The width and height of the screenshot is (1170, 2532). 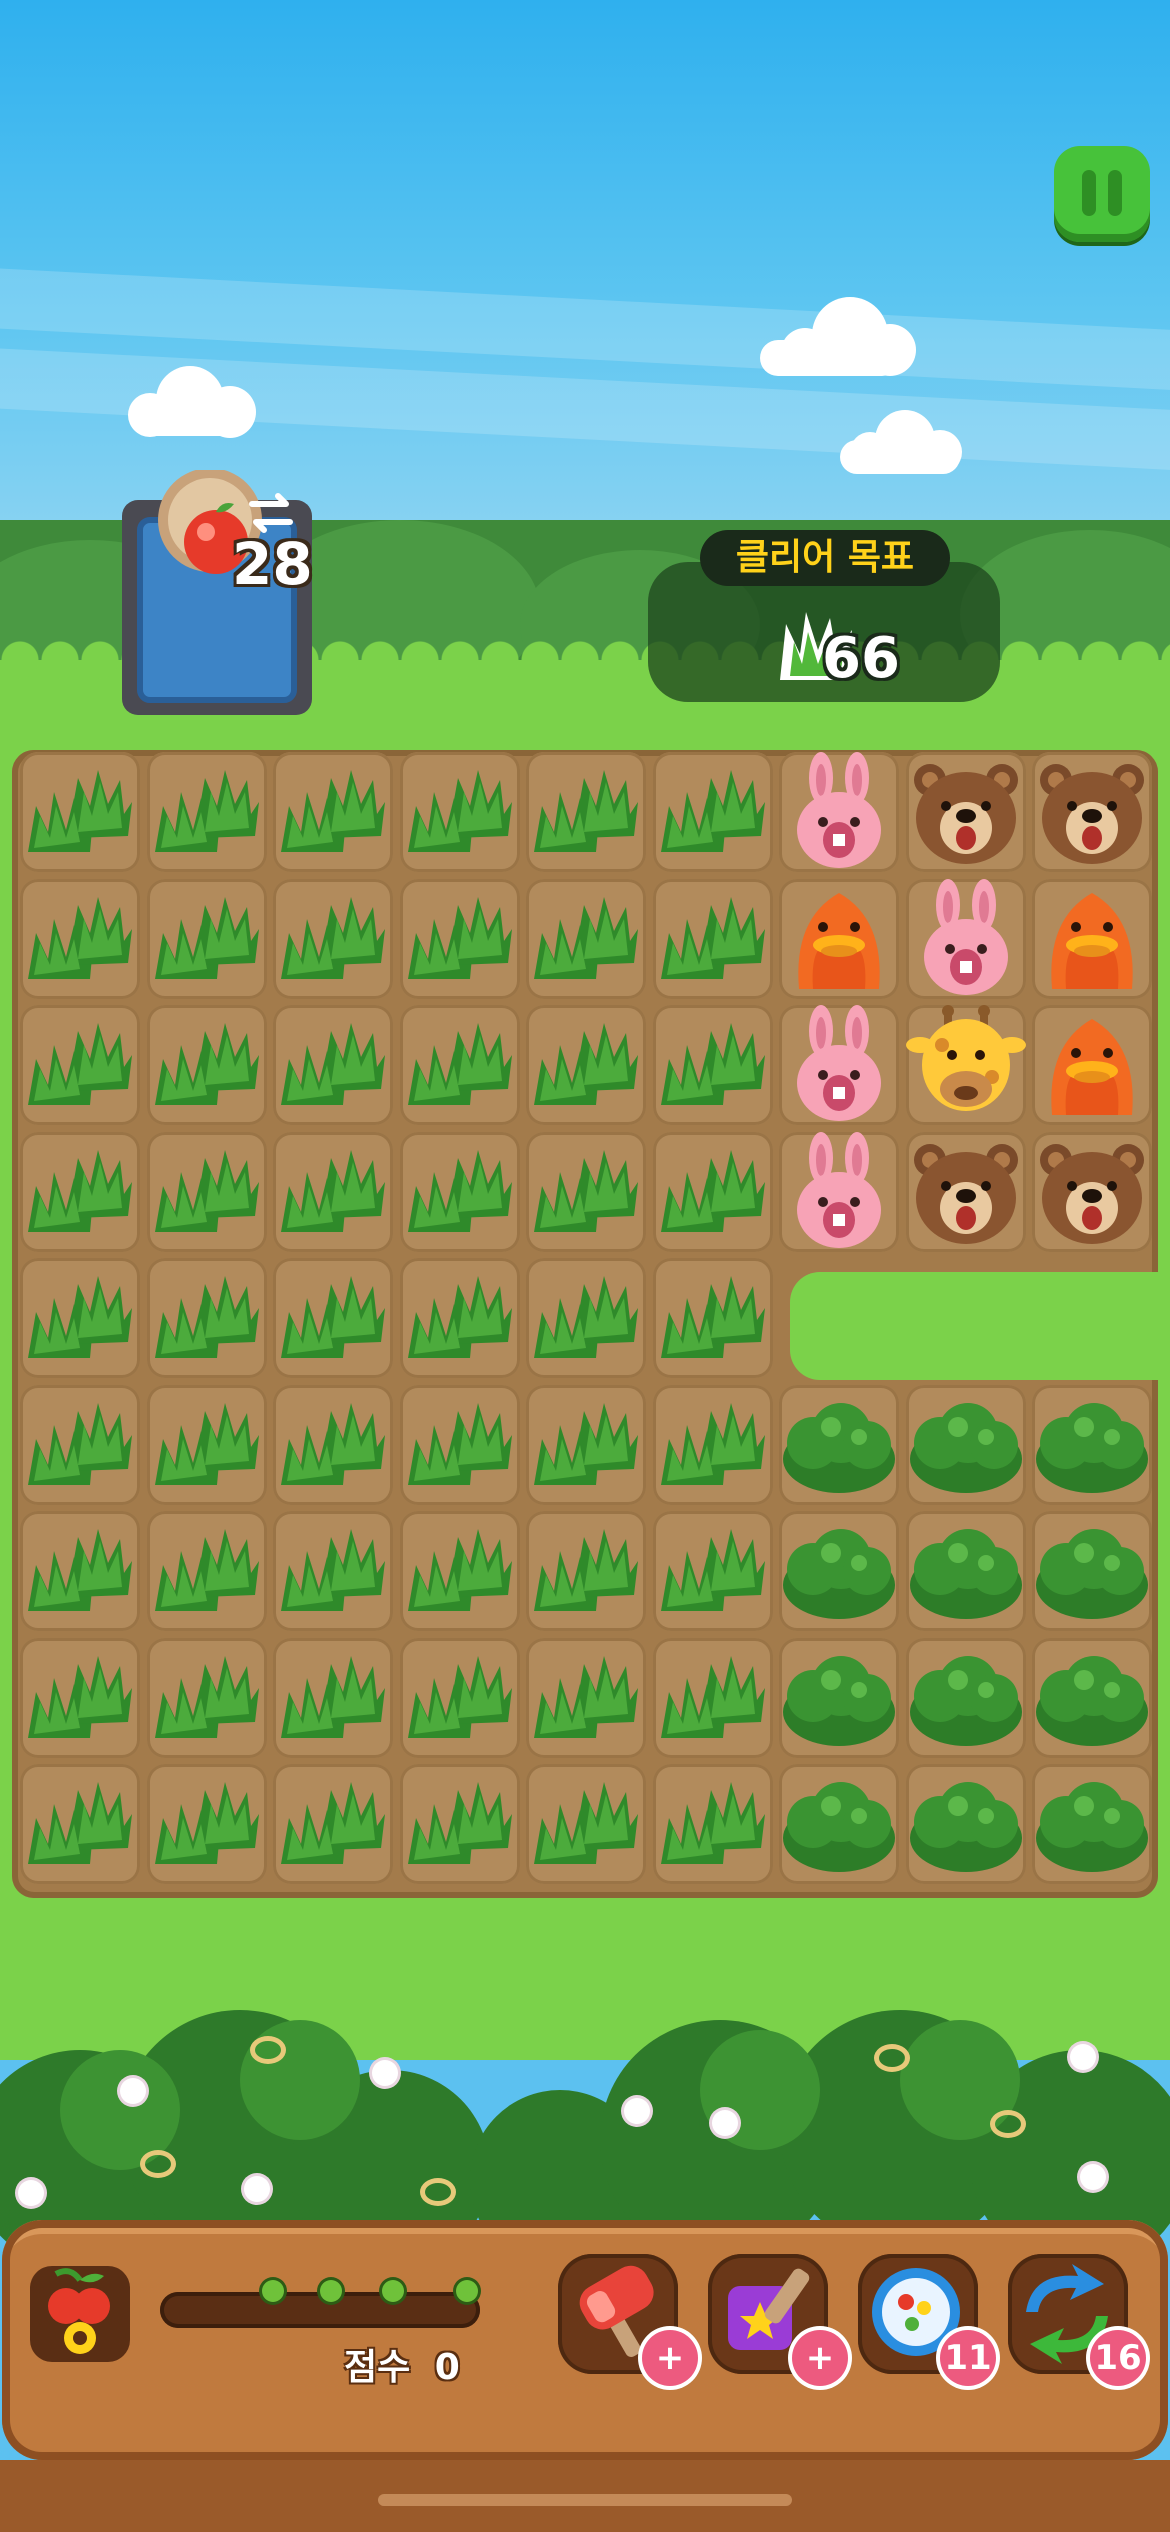 I want to click on pause-button, so click(x=1102, y=194).